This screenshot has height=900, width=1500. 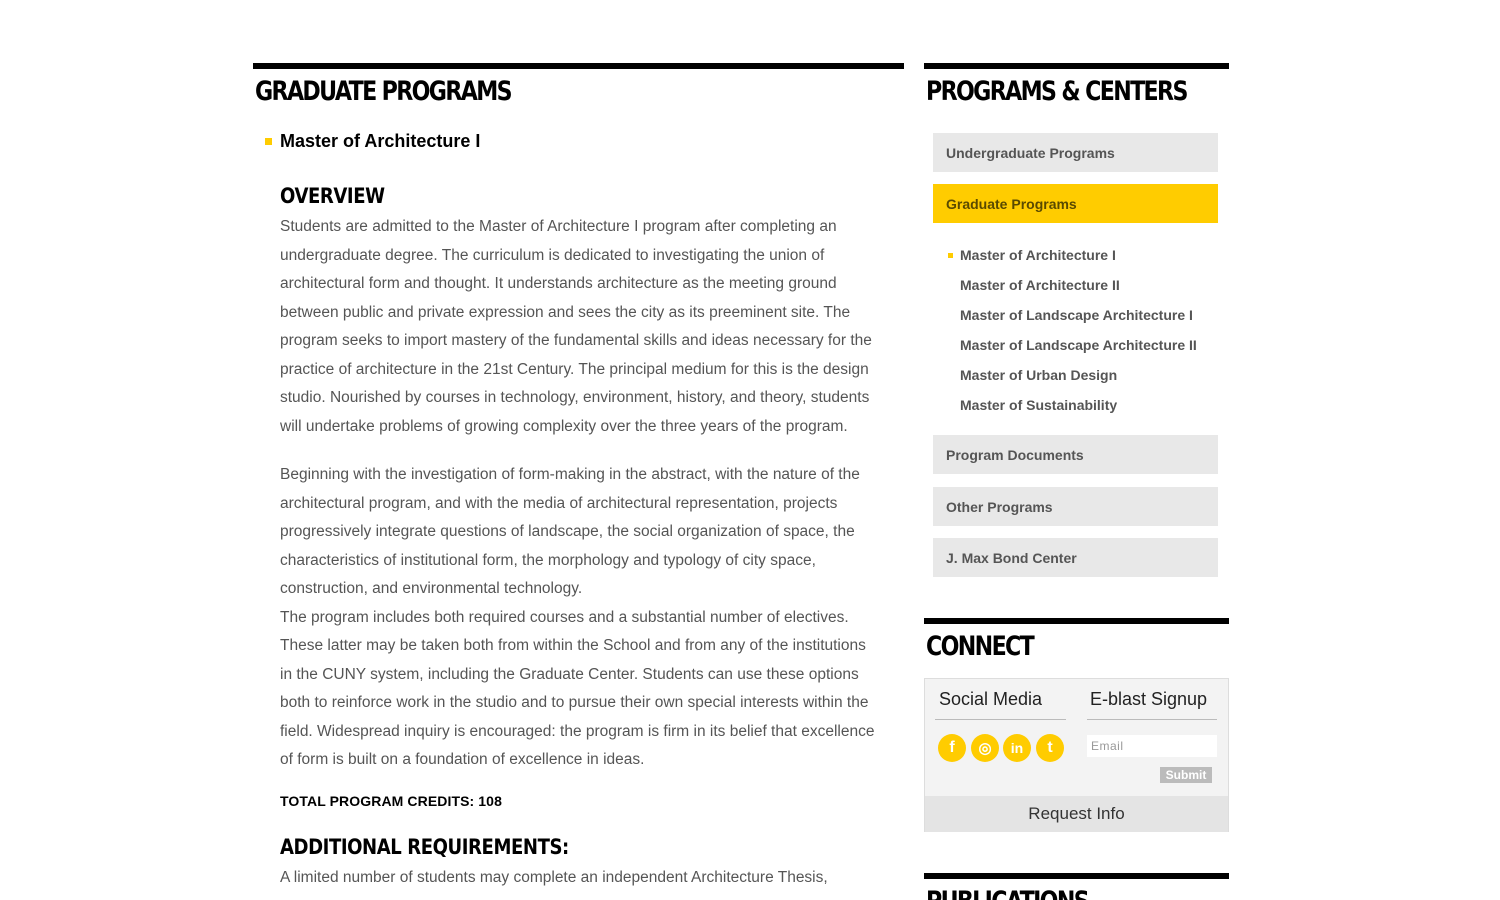 What do you see at coordinates (1075, 506) in the screenshot?
I see `nav-other-programs: Other Programs` at bounding box center [1075, 506].